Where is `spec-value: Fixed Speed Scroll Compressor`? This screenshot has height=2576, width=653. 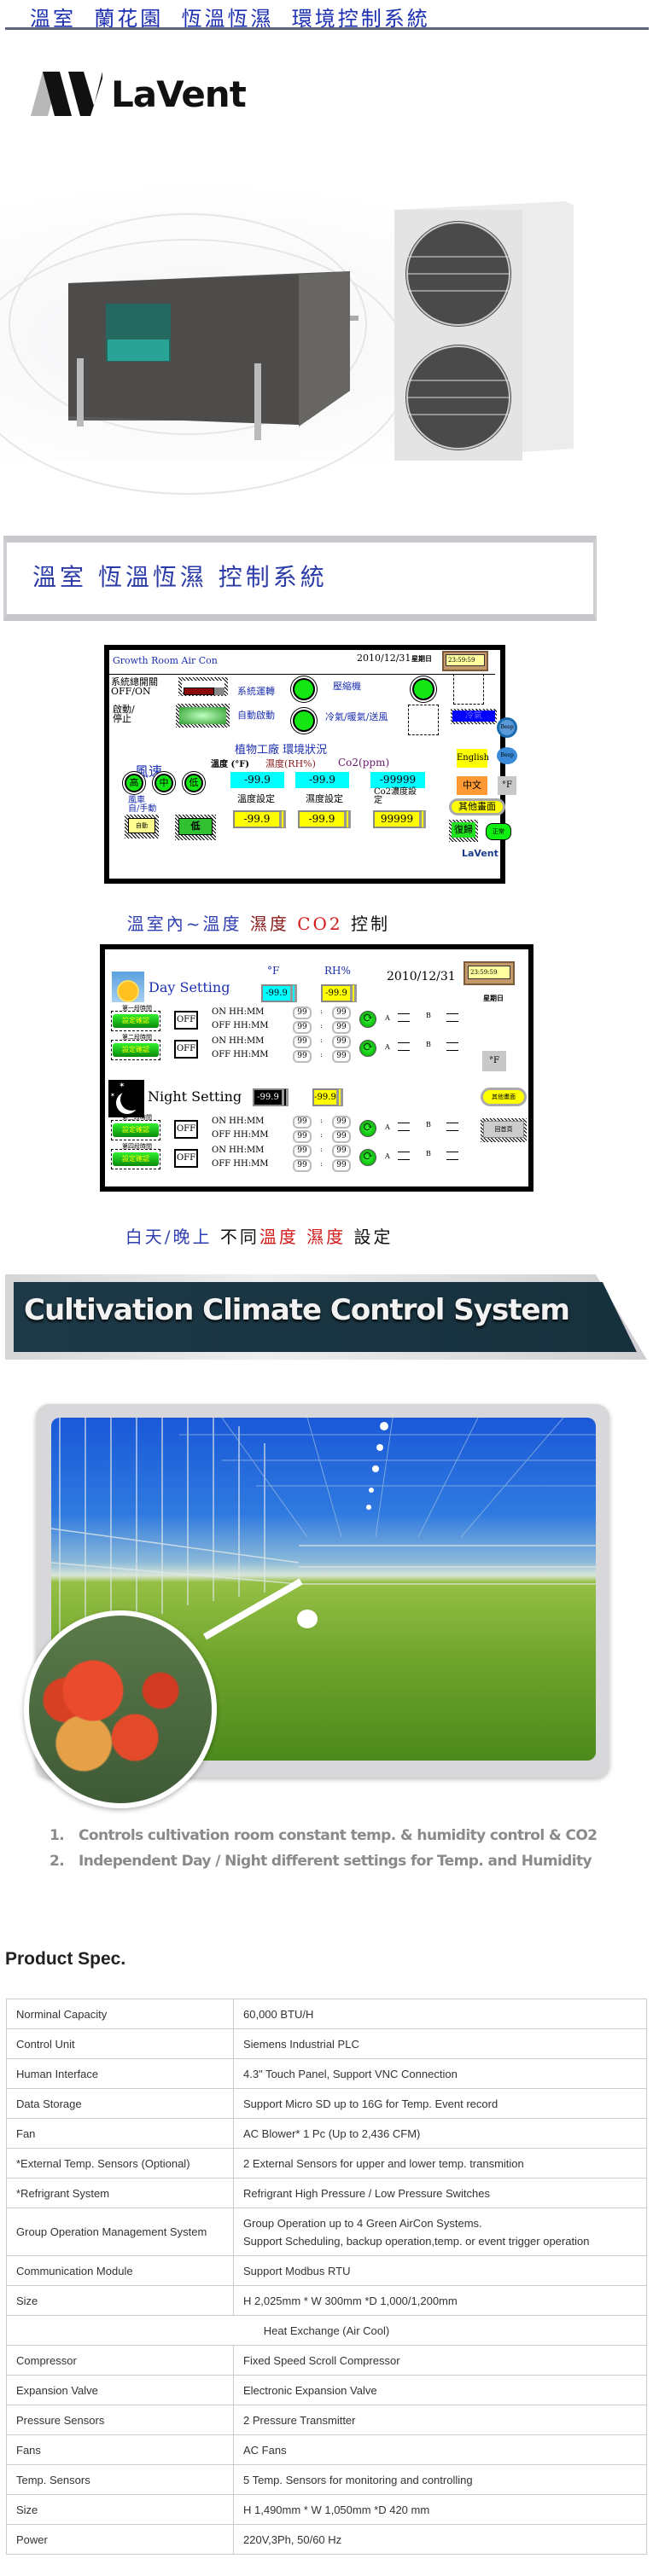 spec-value: Fixed Speed Scroll Compressor is located at coordinates (440, 2360).